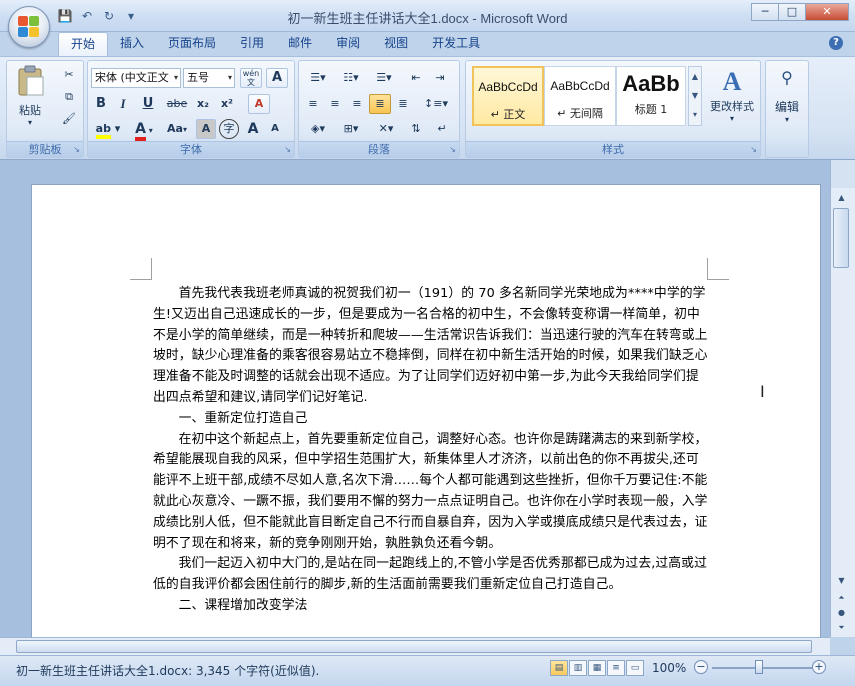 The image size is (855, 686). What do you see at coordinates (701, 667) in the screenshot?
I see `zoom-out-icon: −` at bounding box center [701, 667].